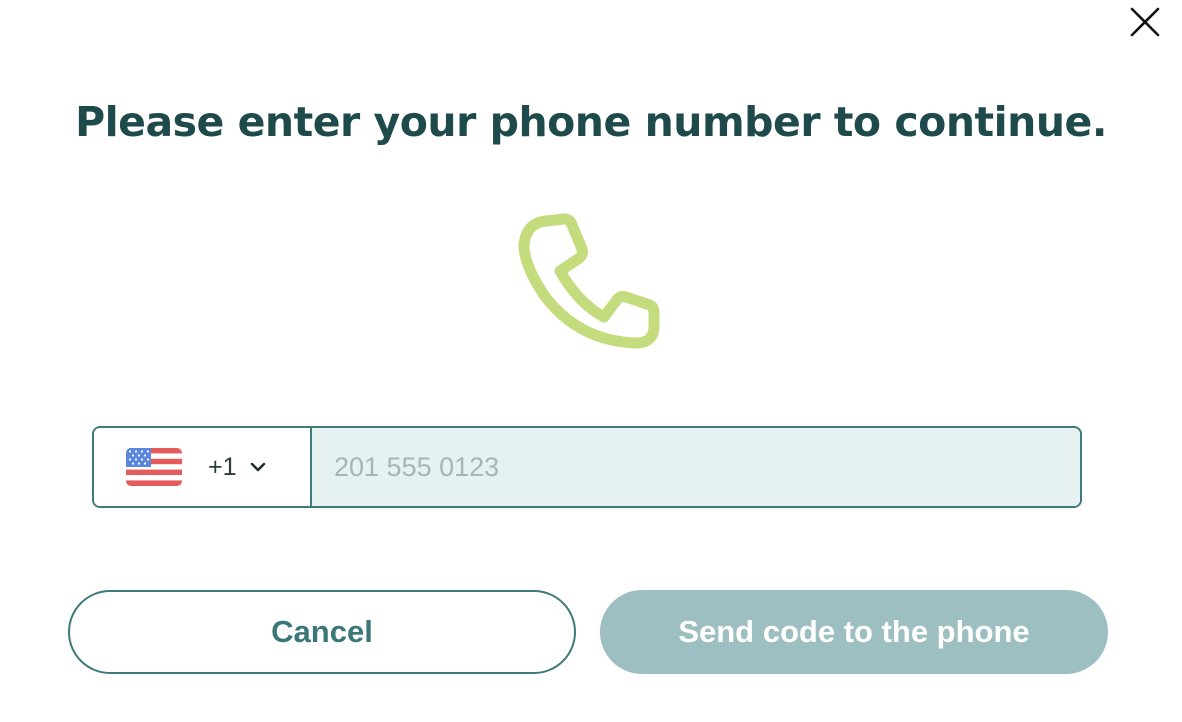 Image resolution: width=1182 pixels, height=722 pixels. What do you see at coordinates (854, 632) in the screenshot?
I see `send-code-button: Send code to the phone` at bounding box center [854, 632].